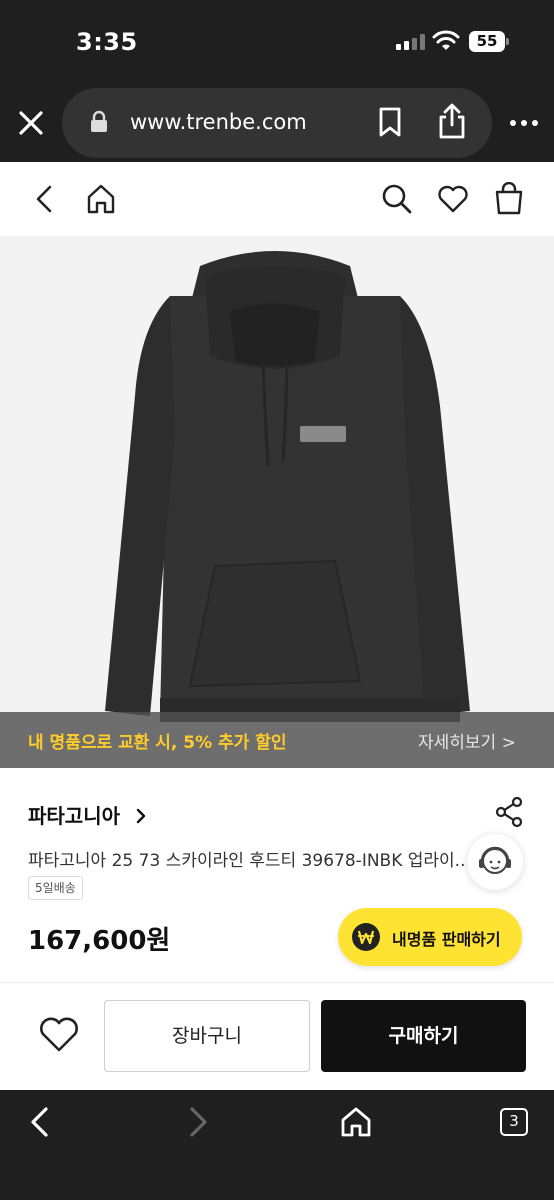 Image resolution: width=554 pixels, height=1200 pixels. I want to click on battery-tip, so click(507, 41).